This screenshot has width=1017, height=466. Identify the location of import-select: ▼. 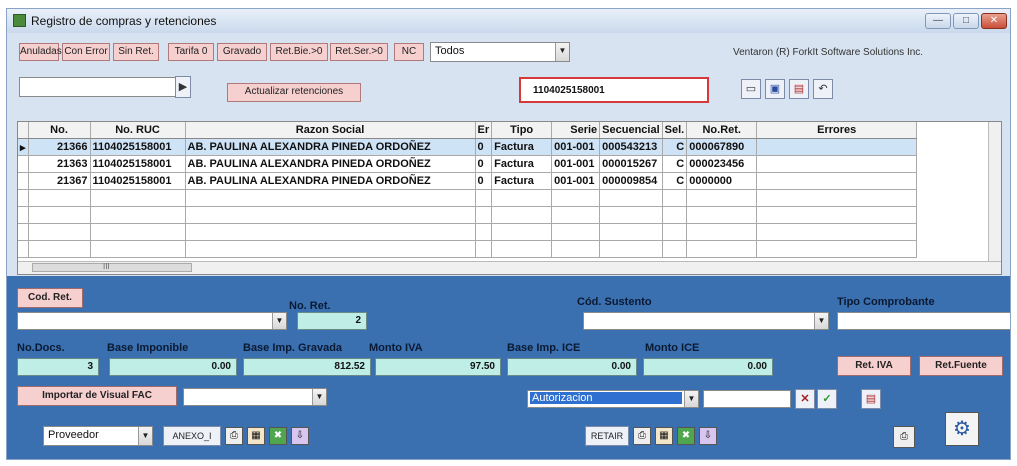
(255, 397).